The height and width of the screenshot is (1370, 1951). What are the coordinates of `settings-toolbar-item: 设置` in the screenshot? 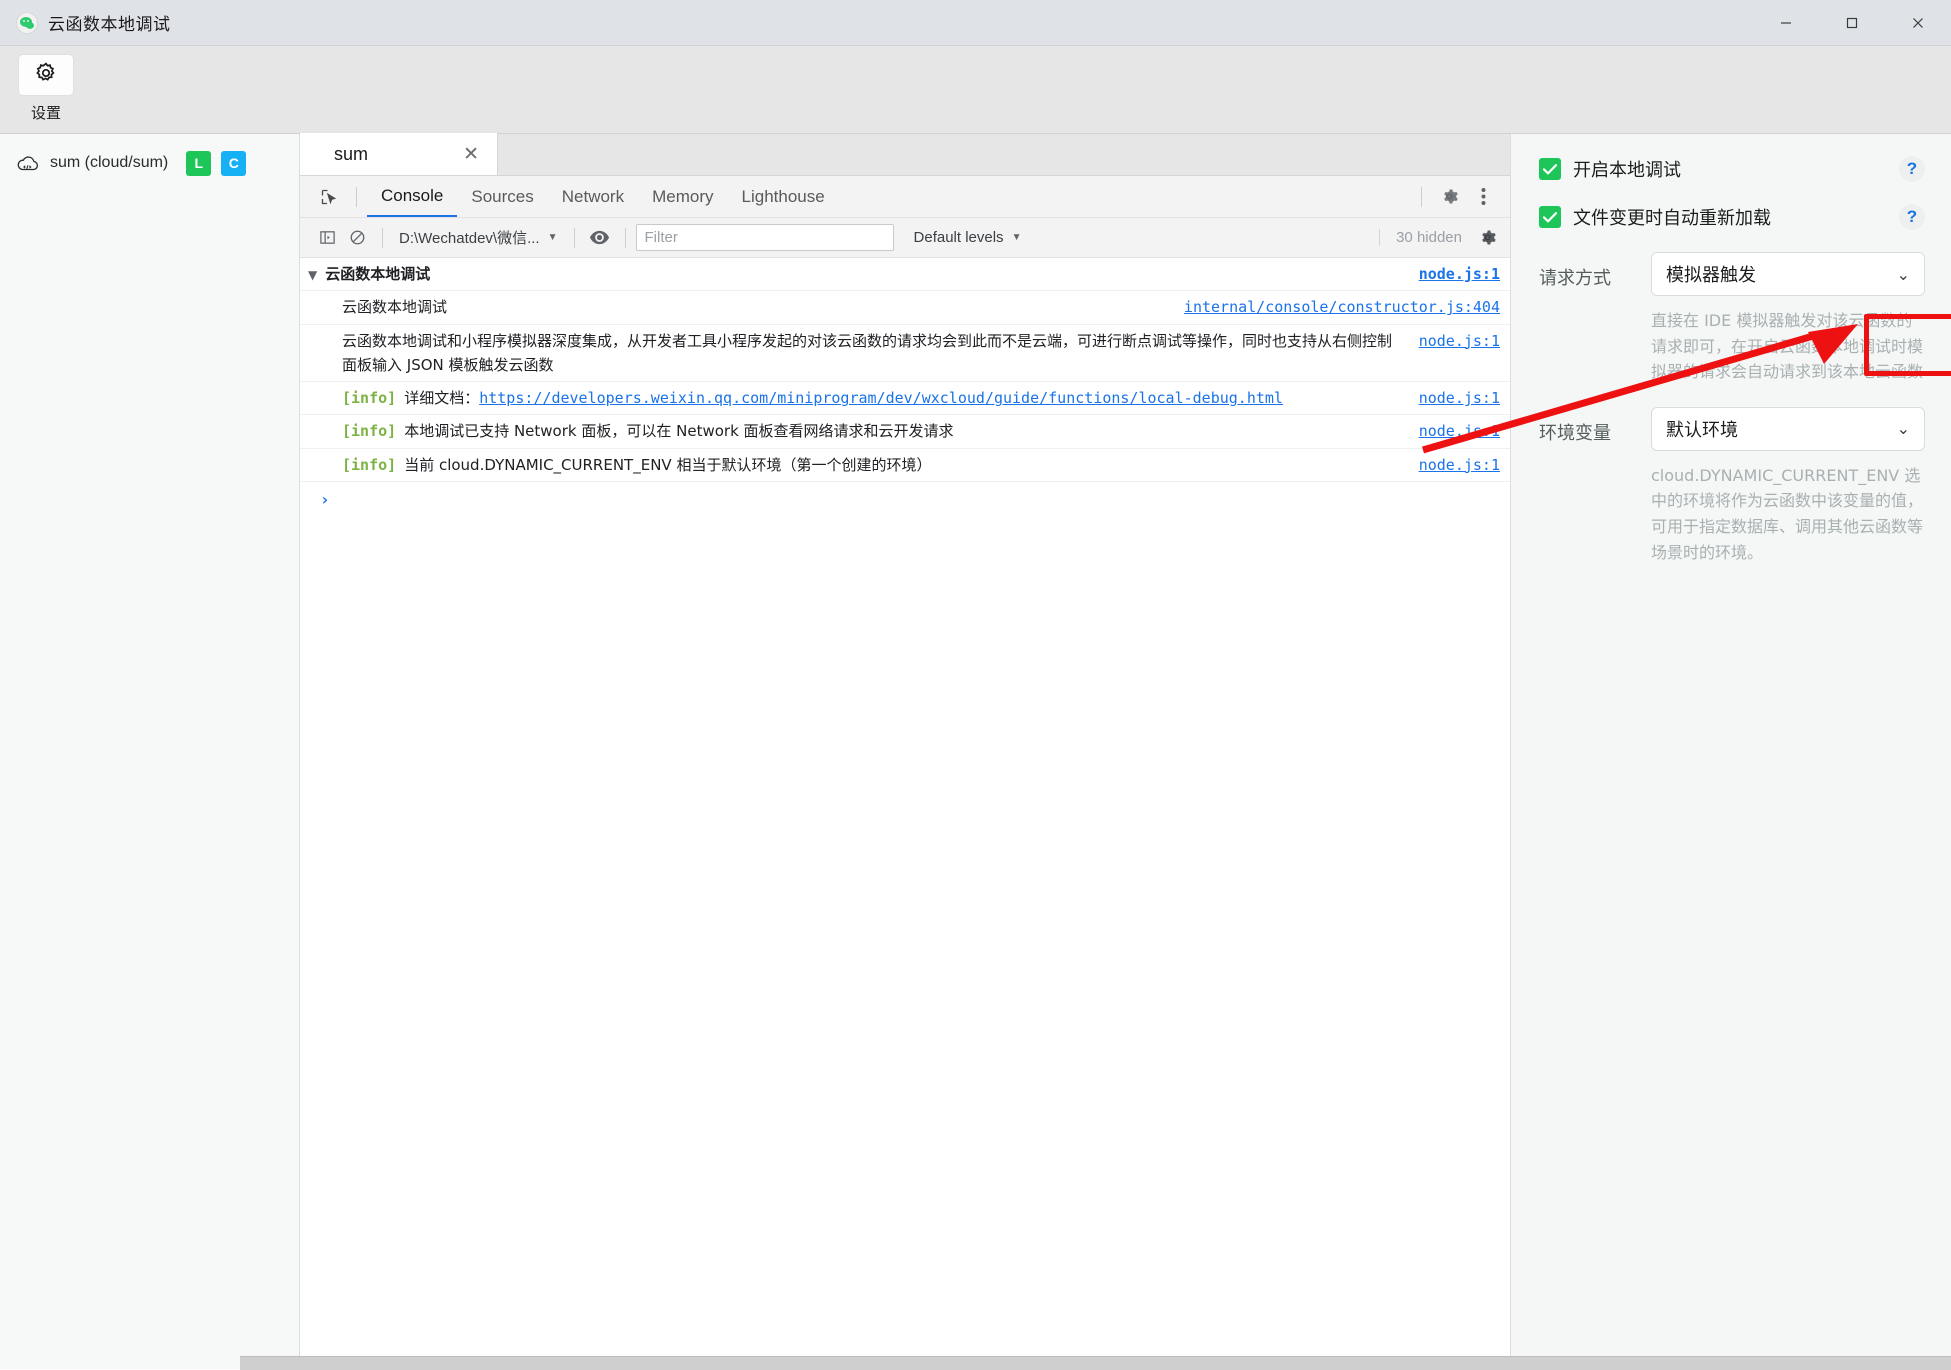 It's located at (46, 88).